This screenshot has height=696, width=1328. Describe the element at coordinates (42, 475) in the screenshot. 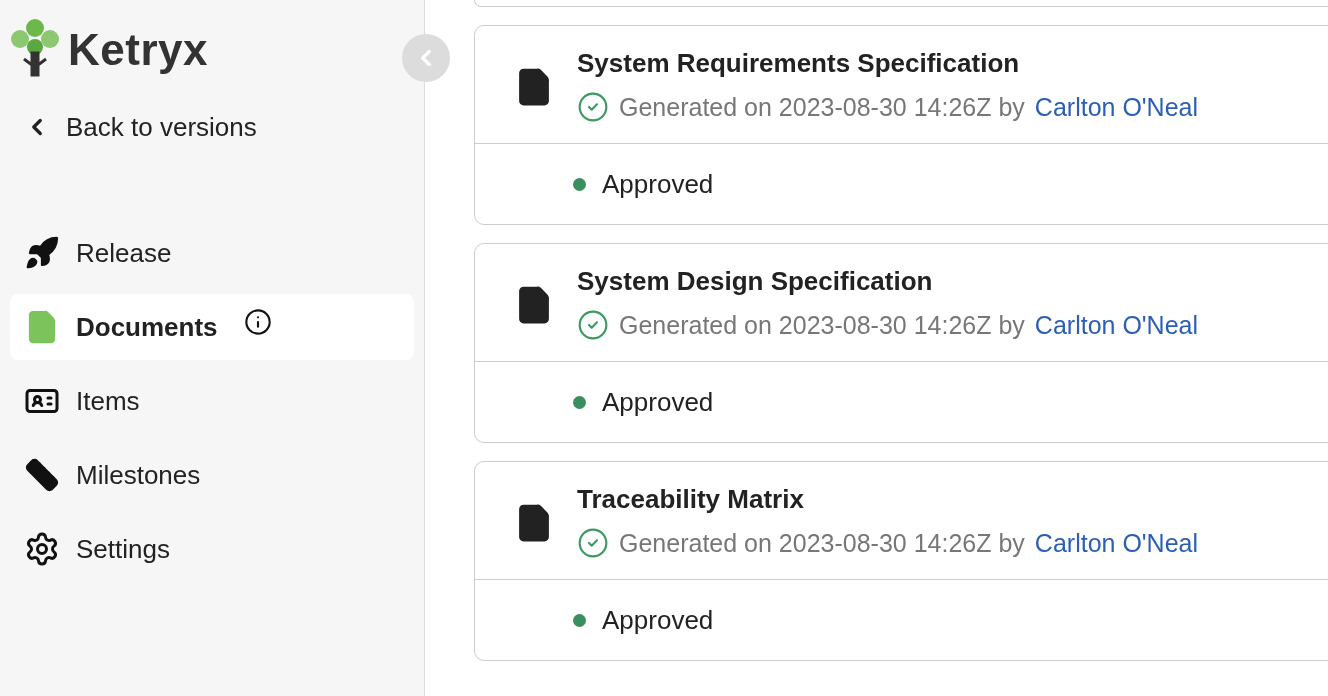

I see `ruler-icon` at that location.